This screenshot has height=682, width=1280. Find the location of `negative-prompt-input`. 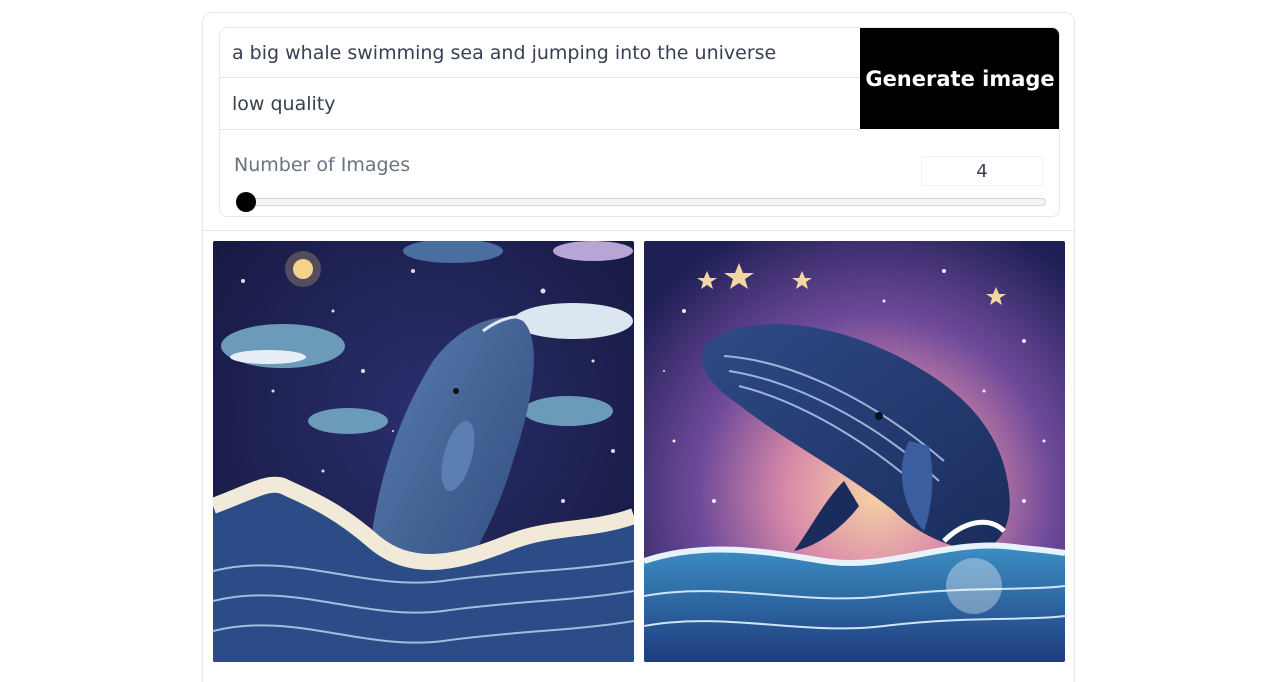

negative-prompt-input is located at coordinates (540, 103).